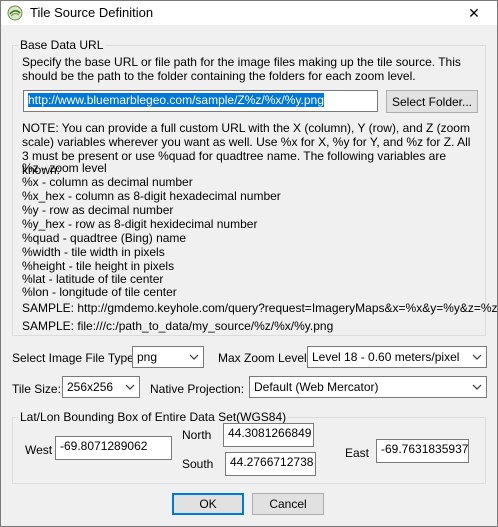 This screenshot has width=498, height=527. What do you see at coordinates (15, 13) in the screenshot?
I see `globe-icon` at bounding box center [15, 13].